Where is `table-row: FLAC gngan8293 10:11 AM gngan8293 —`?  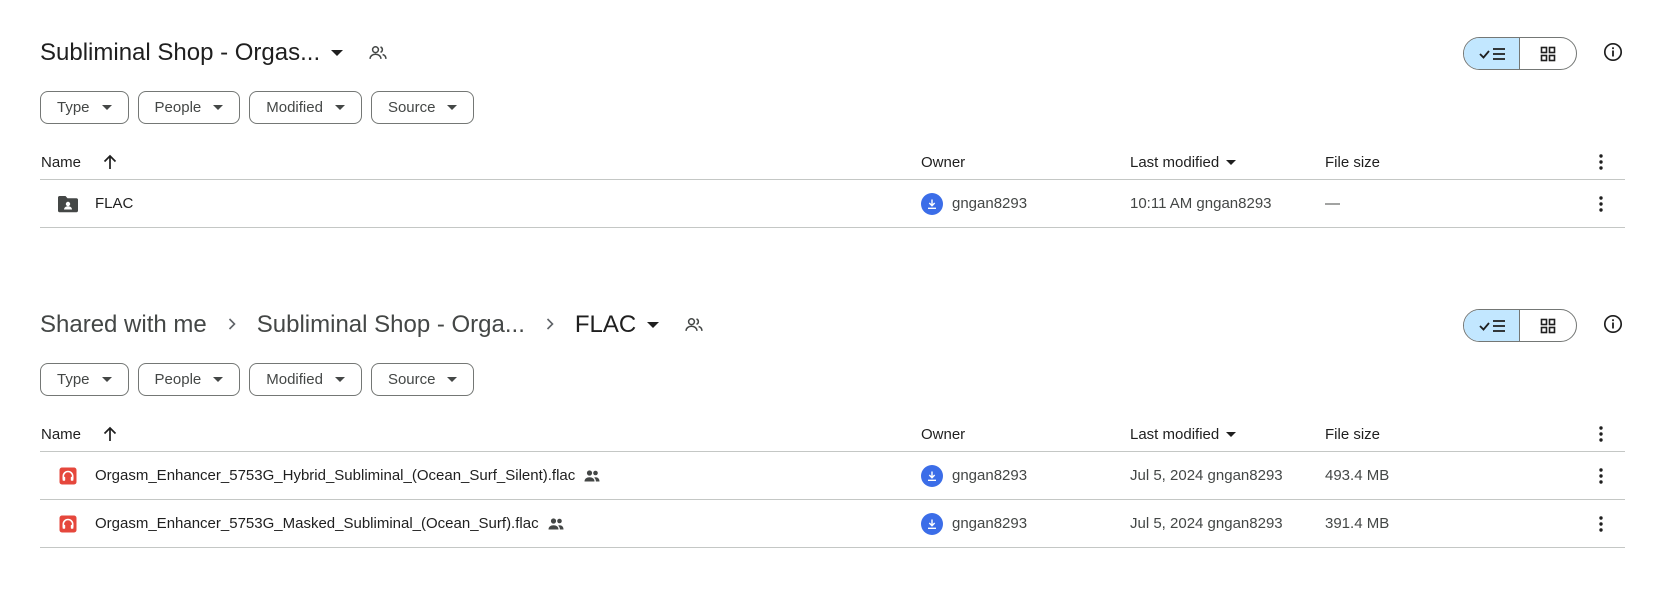
table-row: FLAC gngan8293 10:11 AM gngan8293 — is located at coordinates (832, 204).